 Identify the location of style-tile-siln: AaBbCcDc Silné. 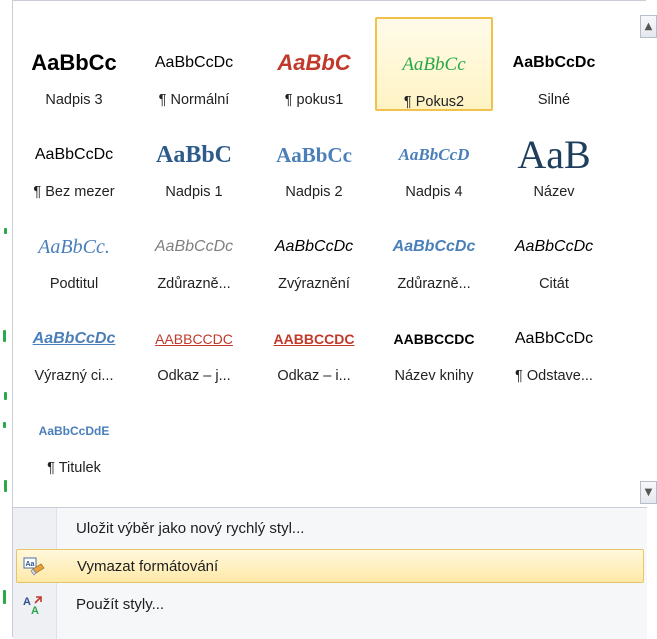
(554, 64).